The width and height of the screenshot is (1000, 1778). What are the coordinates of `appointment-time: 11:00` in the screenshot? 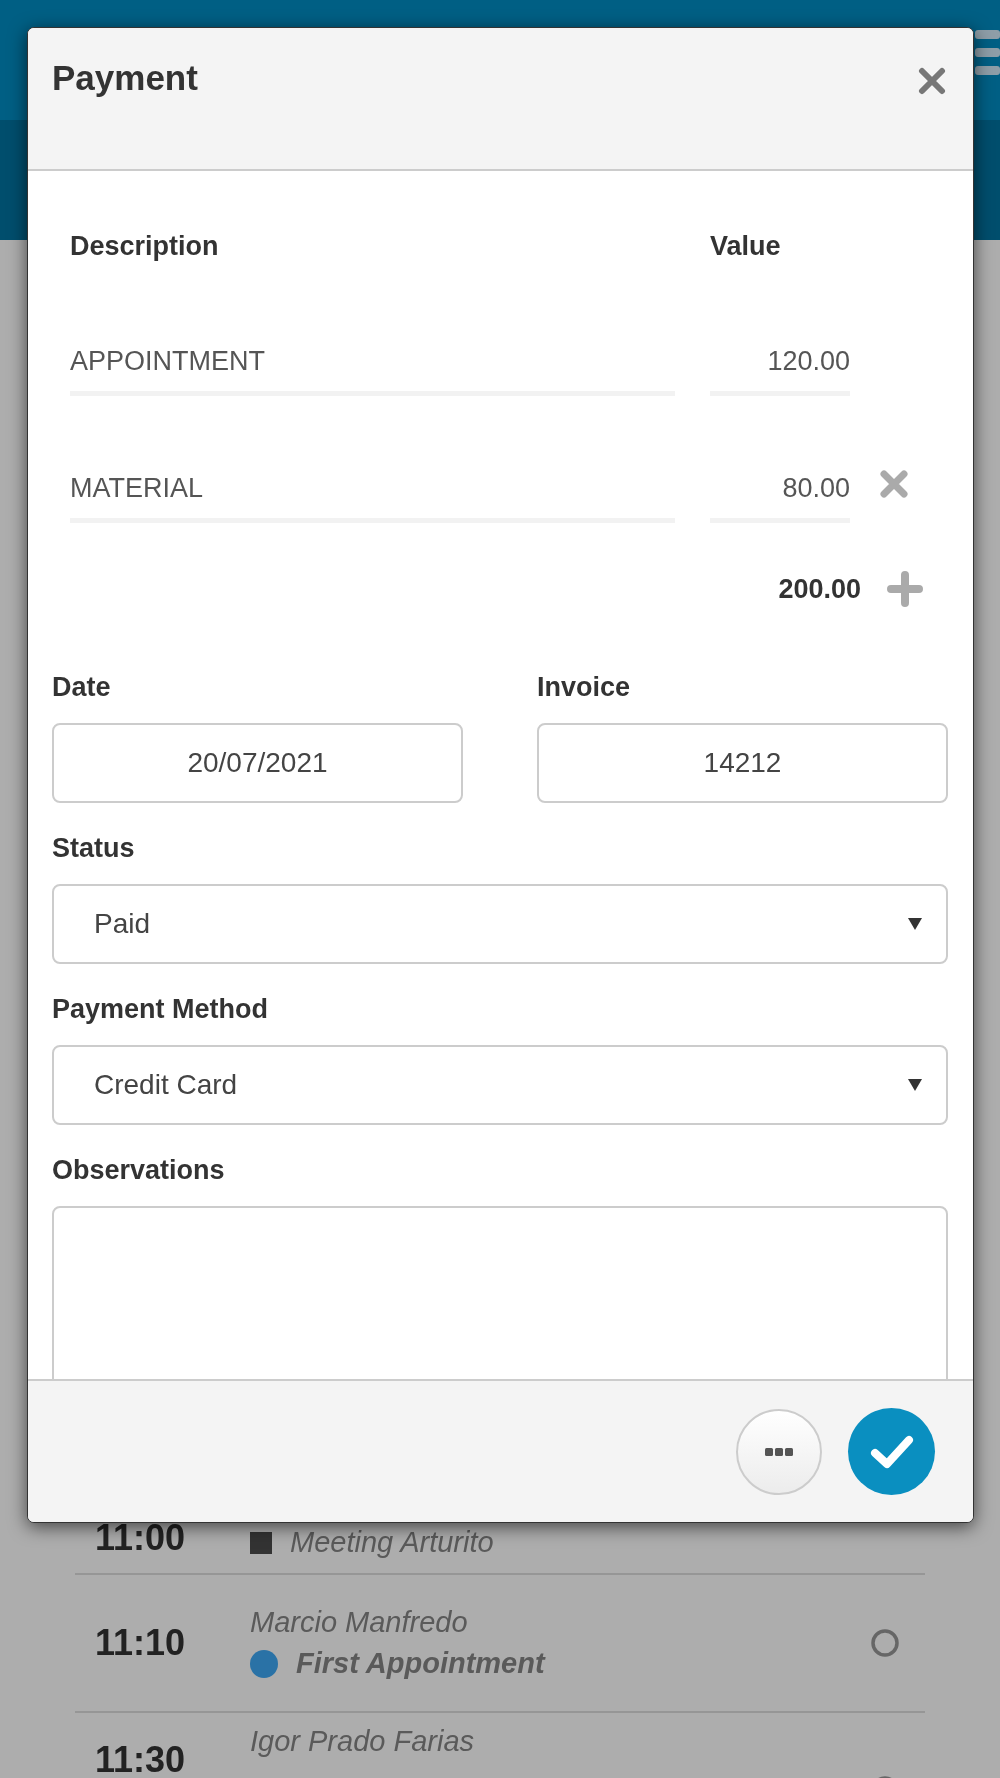 It's located at (140, 1538).